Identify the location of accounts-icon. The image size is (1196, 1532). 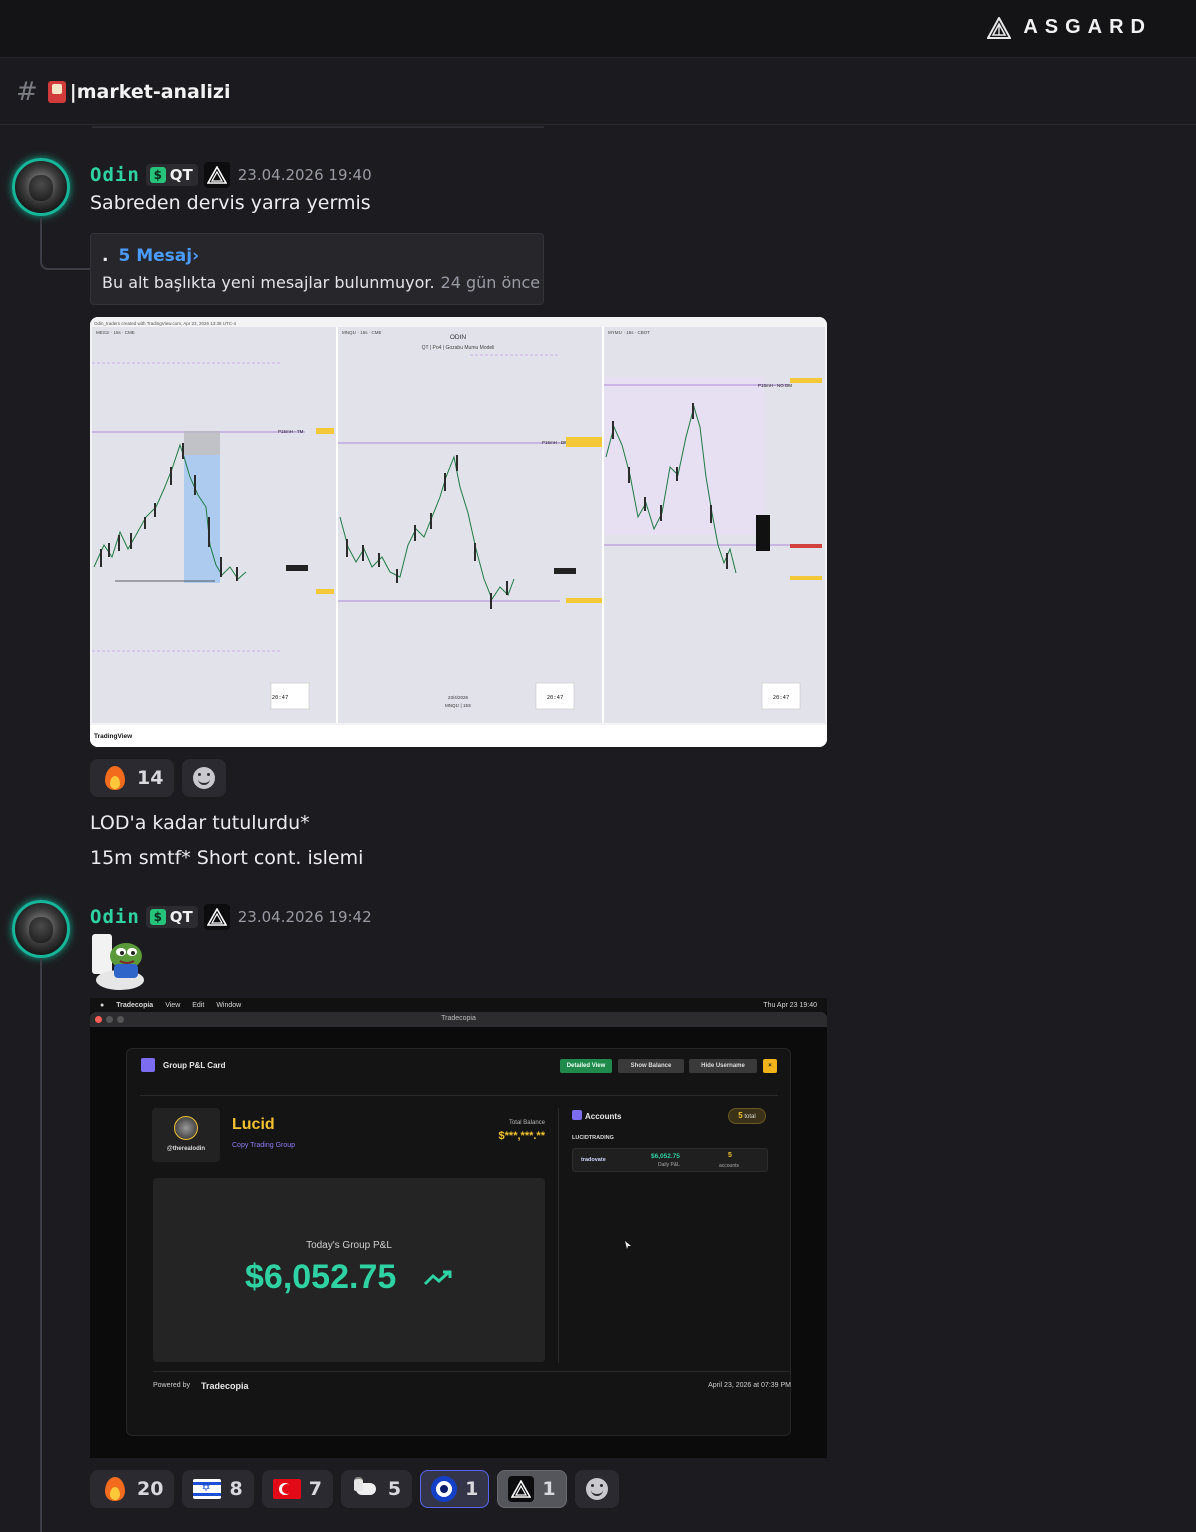
(577, 1115).